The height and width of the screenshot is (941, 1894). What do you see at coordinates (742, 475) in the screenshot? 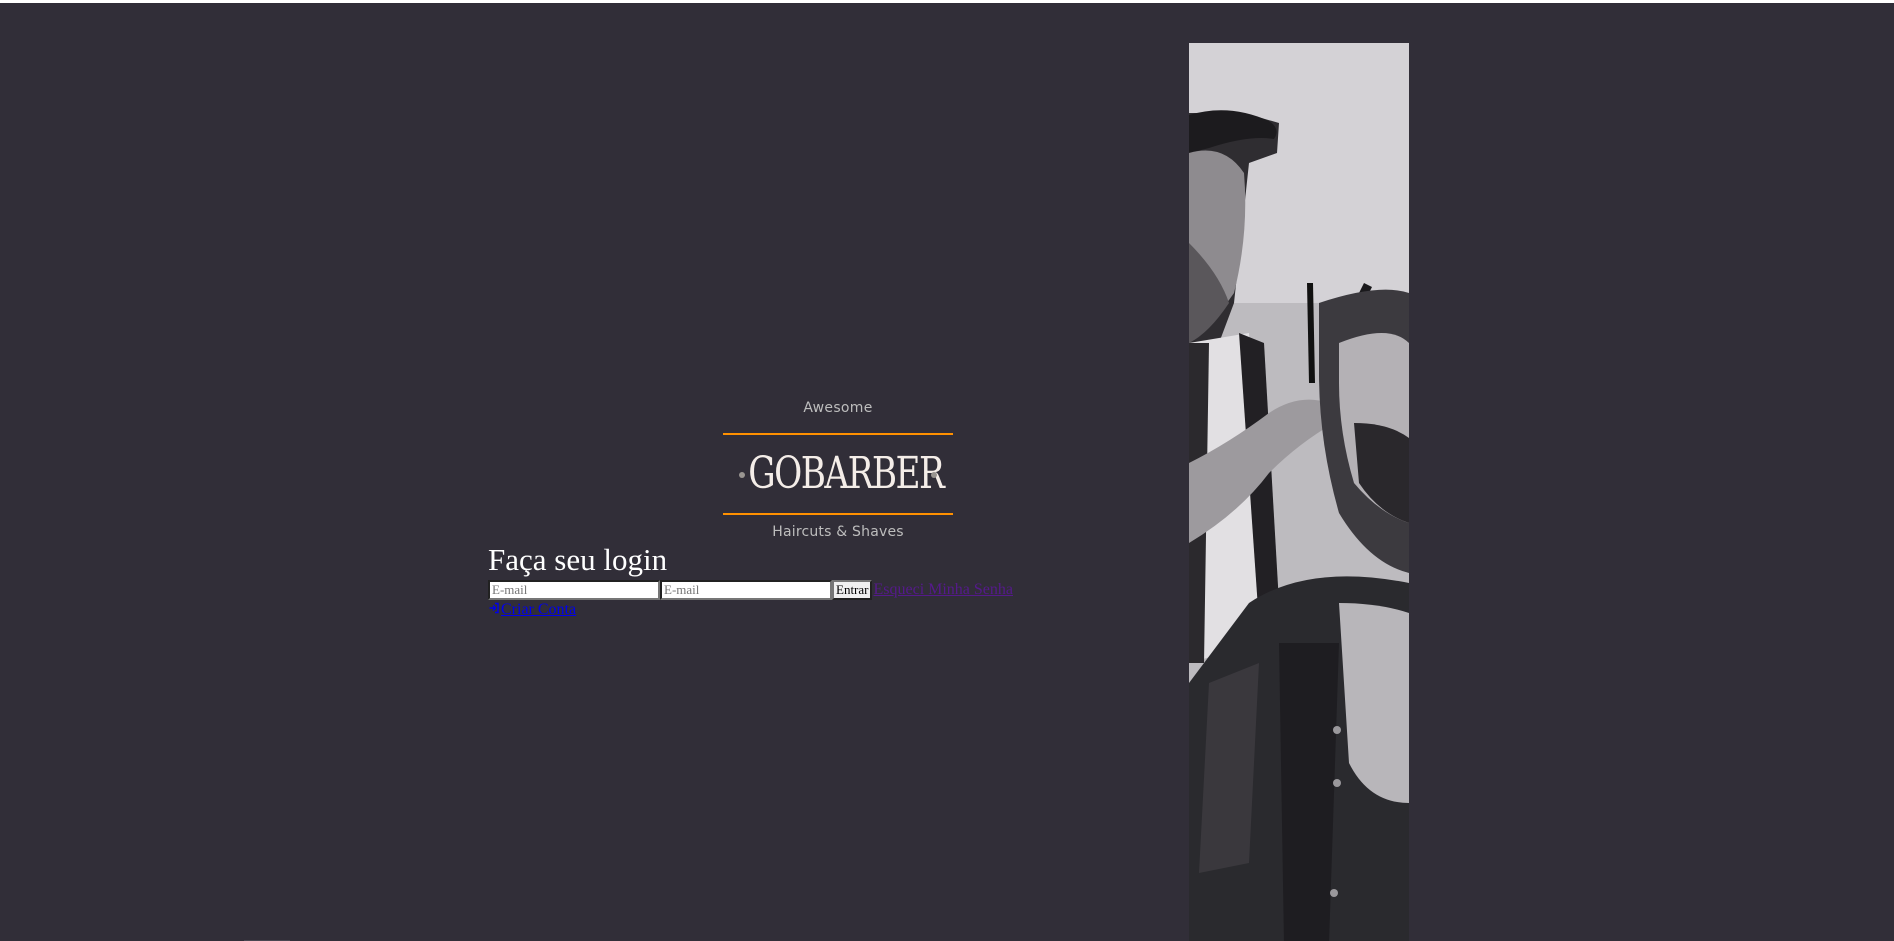
I see `logo-dot-left` at bounding box center [742, 475].